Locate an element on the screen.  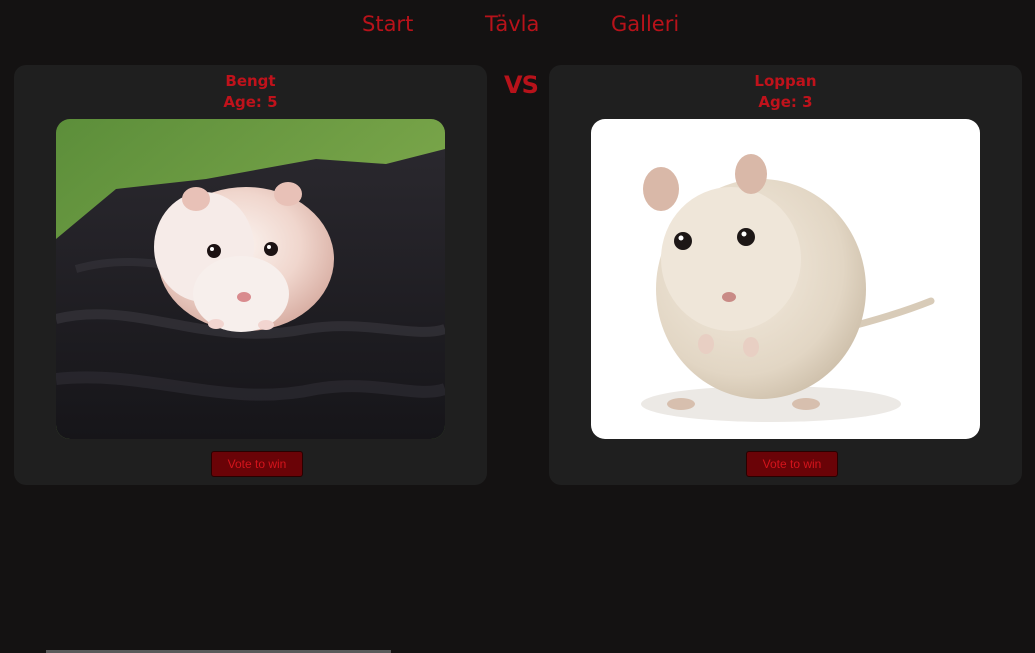
vote-button-right: Vote to win is located at coordinates (792, 464).